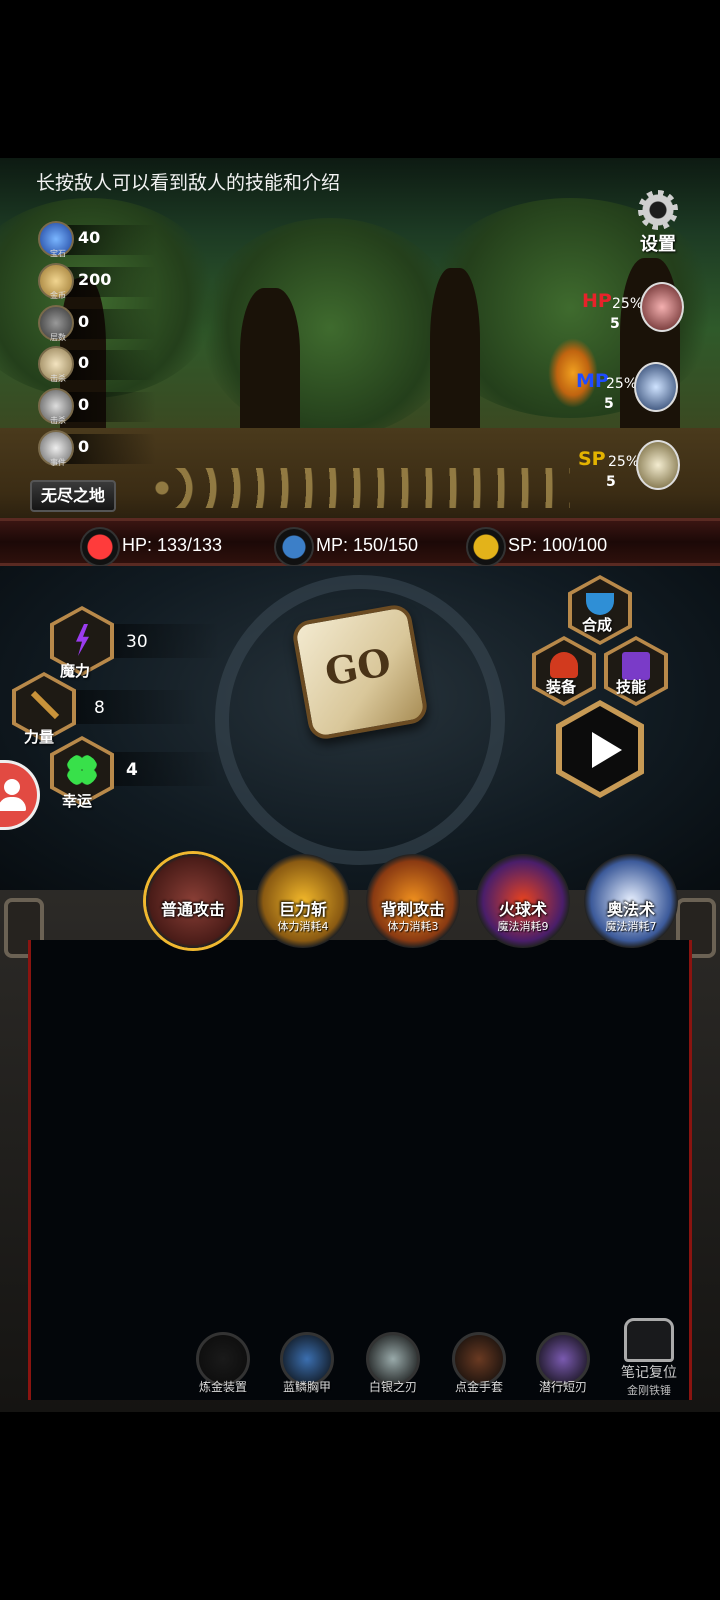 The height and width of the screenshot is (1600, 720). Describe the element at coordinates (330, 328) in the screenshot. I see `tree-canopy` at that location.